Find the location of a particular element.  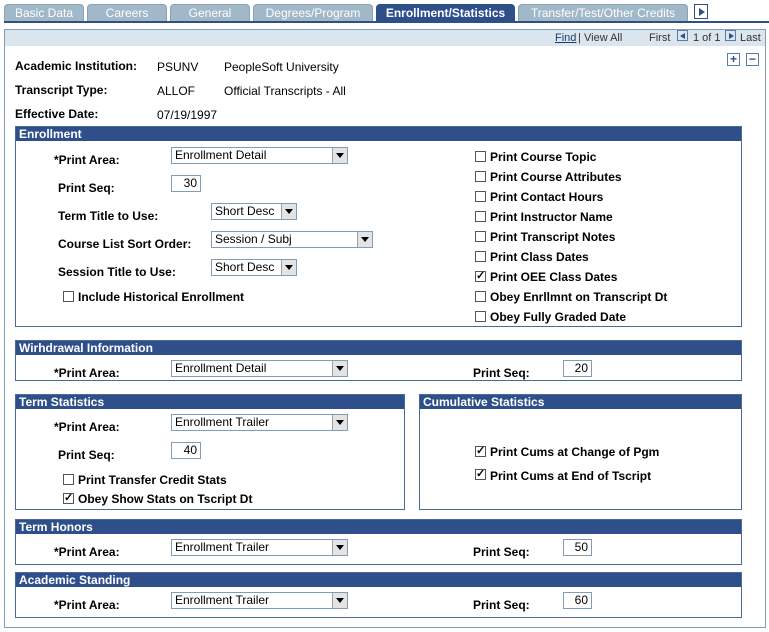

last-label: Last is located at coordinates (750, 38).